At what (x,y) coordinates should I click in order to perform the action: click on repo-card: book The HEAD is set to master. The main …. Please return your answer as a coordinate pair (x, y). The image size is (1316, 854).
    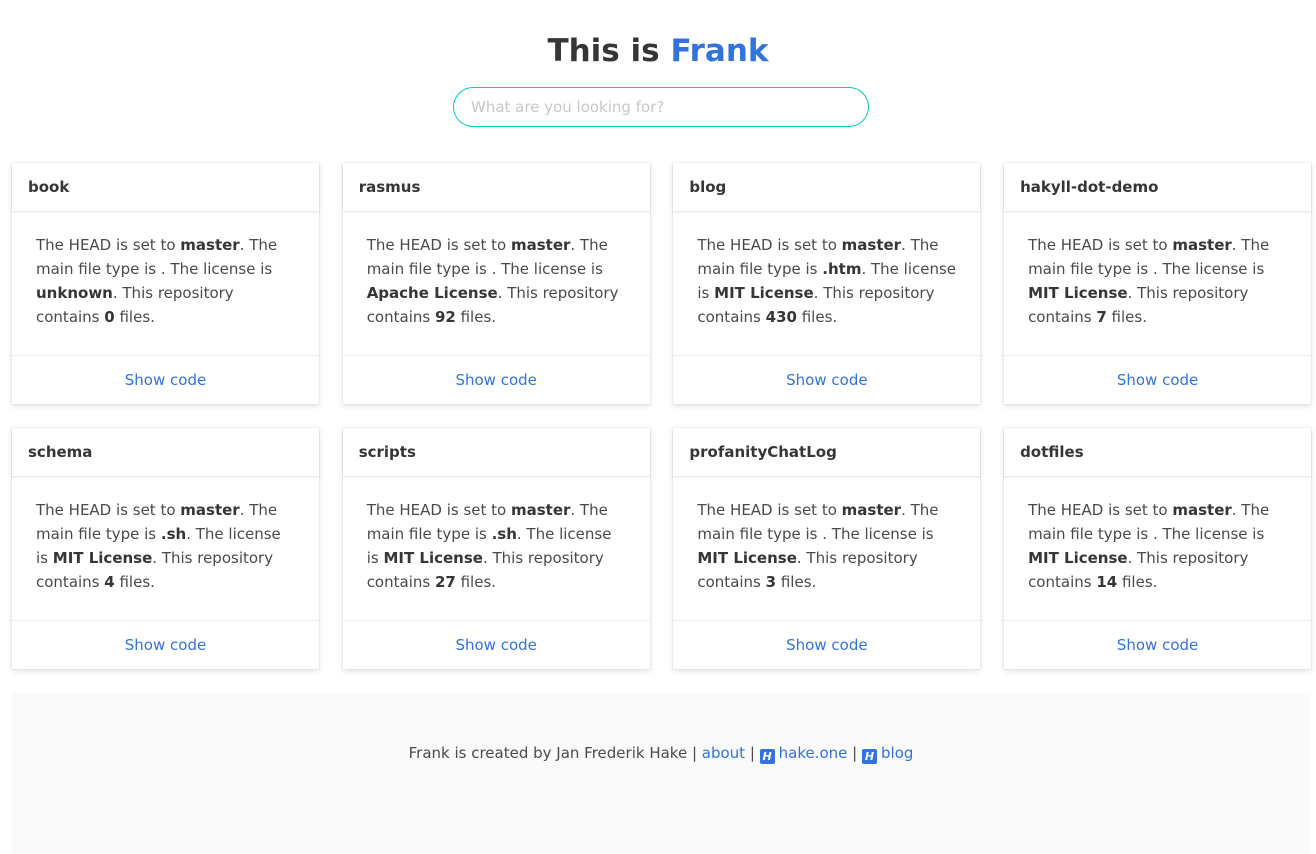
    Looking at the image, I should click on (165, 283).